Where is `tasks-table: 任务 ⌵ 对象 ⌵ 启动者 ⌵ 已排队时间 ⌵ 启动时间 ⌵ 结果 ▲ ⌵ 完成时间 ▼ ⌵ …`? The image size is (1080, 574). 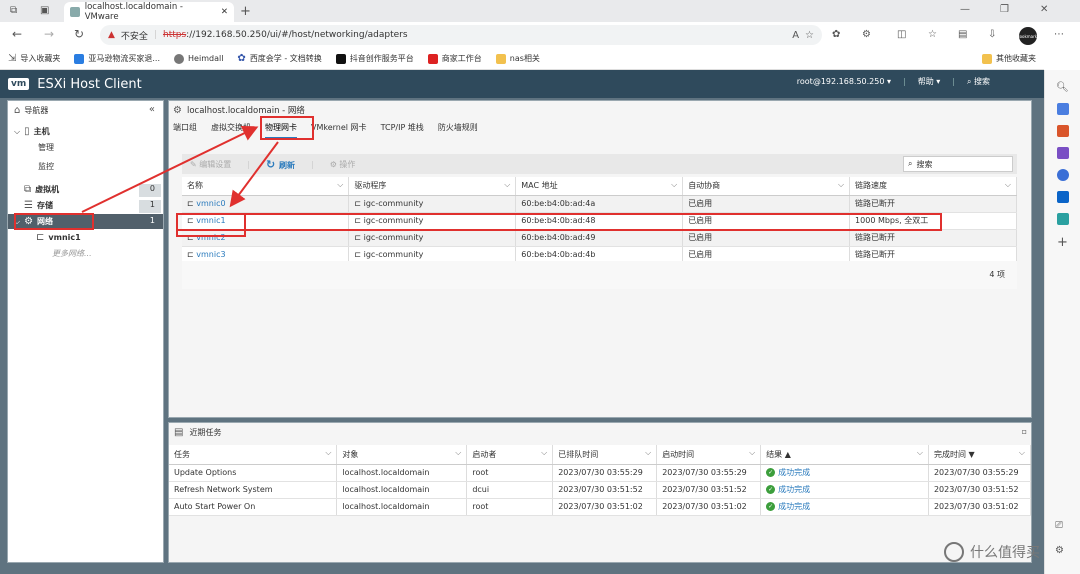
tasks-table: 任务 ⌵ 对象 ⌵ 启动者 ⌵ 已排队时间 ⌵ 启动时间 ⌵ 结果 ▲ ⌵ 完成时间 ▼ ⌵ … is located at coordinates (600, 480).